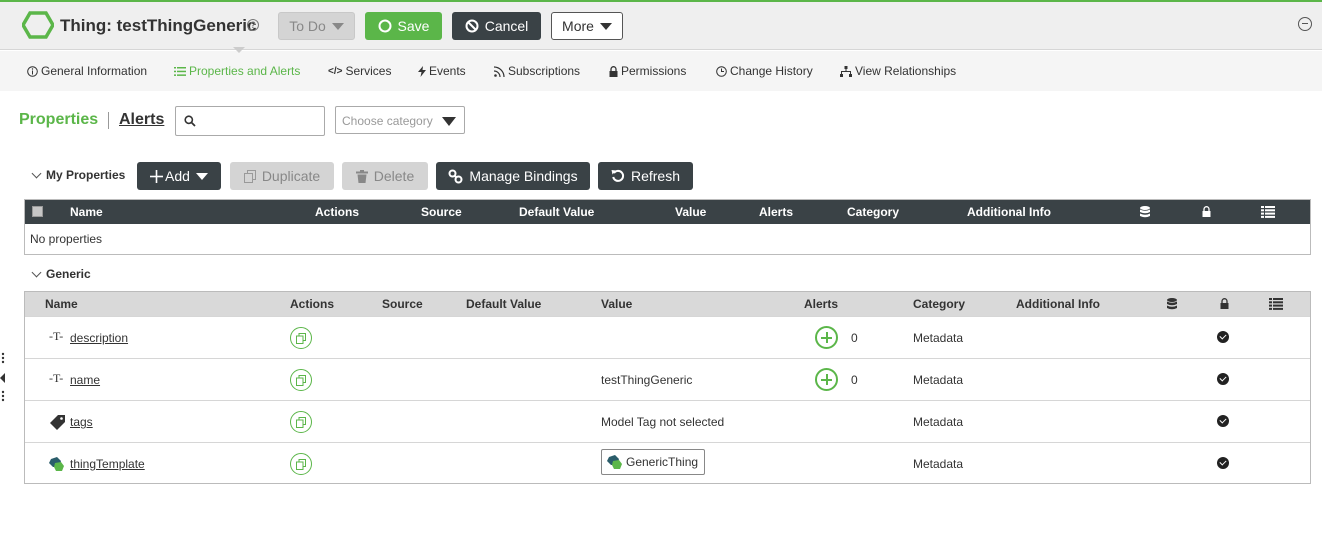 This screenshot has width=1322, height=541. I want to click on delete-button: Delete, so click(385, 176).